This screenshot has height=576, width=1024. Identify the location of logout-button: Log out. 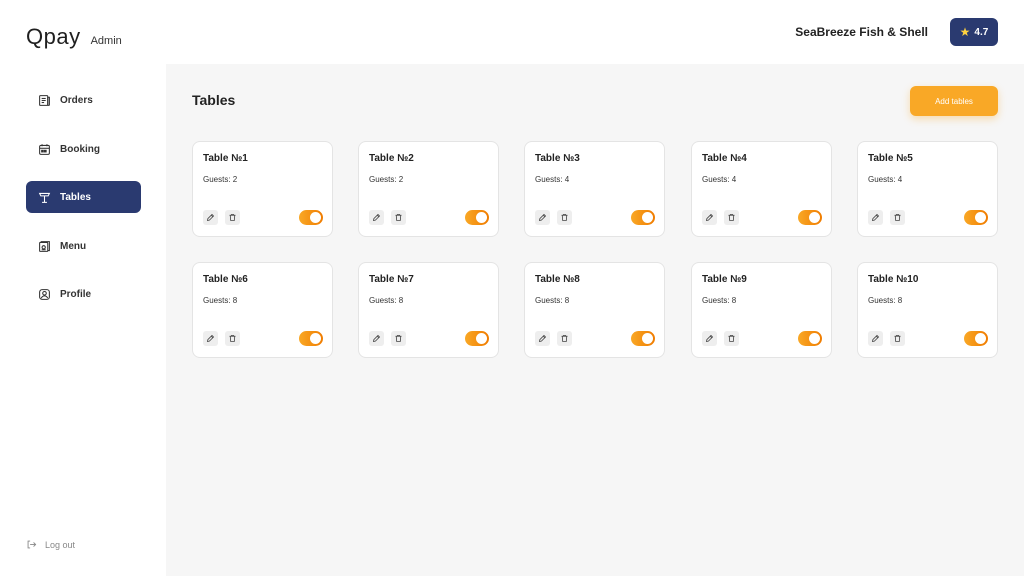
(50, 544).